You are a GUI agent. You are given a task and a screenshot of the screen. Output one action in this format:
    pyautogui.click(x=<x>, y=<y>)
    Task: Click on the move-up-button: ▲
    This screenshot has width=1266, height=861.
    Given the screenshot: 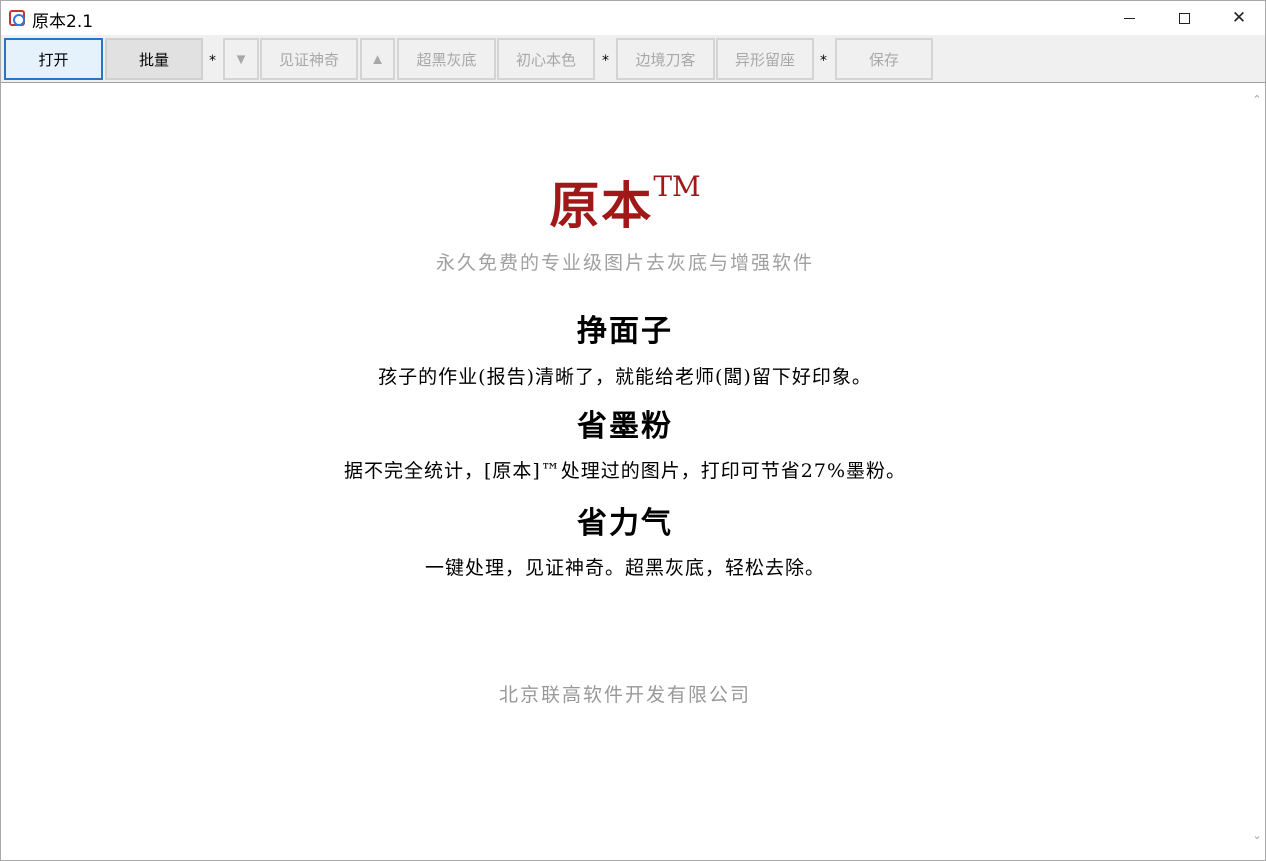 What is the action you would take?
    pyautogui.click(x=377, y=59)
    